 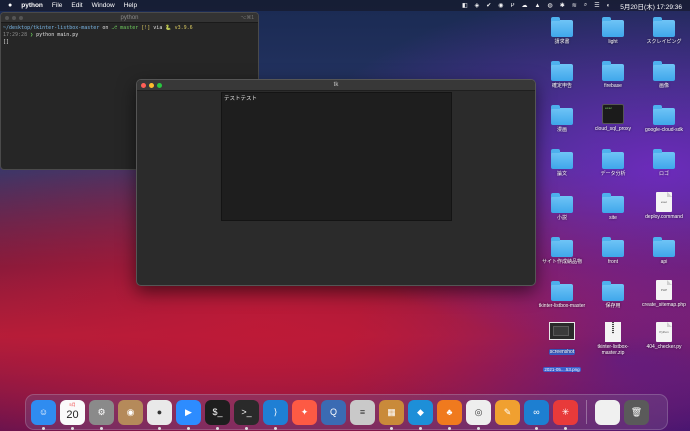 I want to click on compass-icon: ◉, so click(x=500, y=5).